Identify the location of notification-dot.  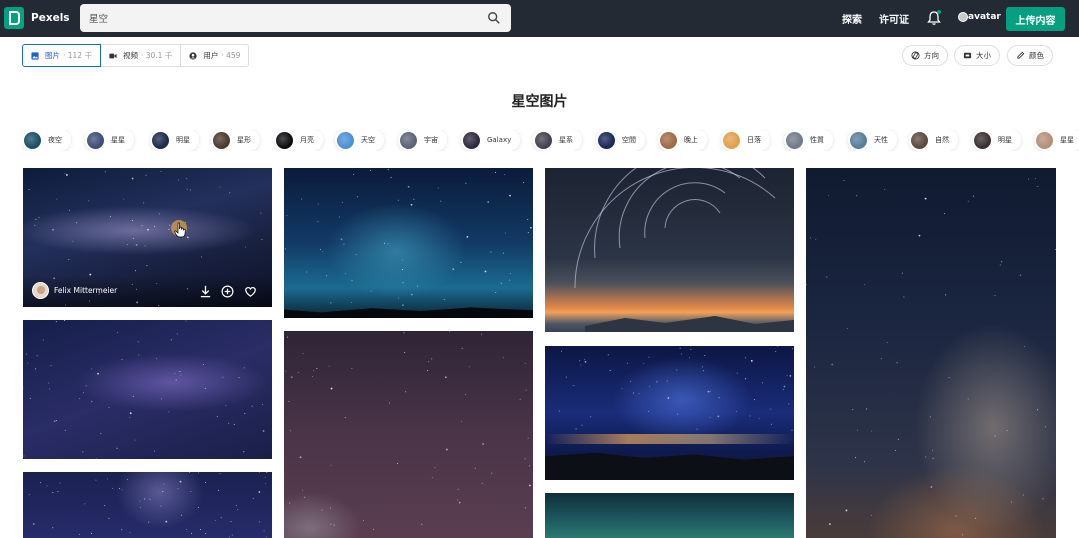
(939, 12).